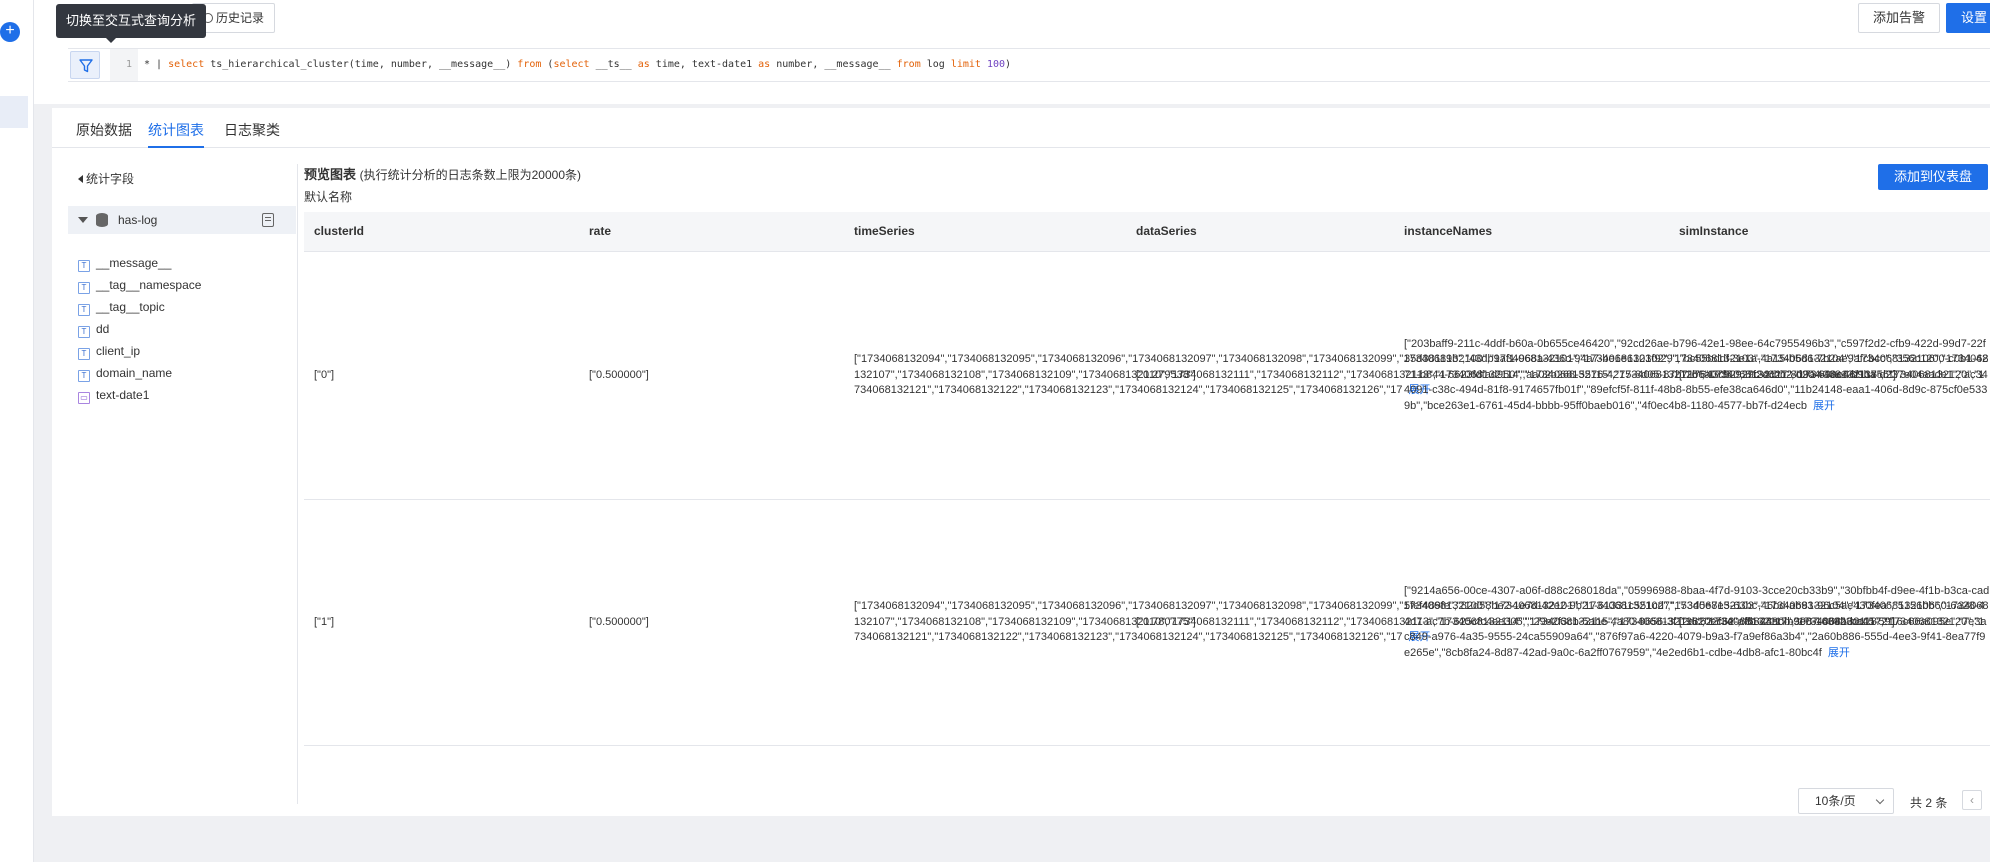  What do you see at coordinates (80, 179) in the screenshot?
I see `caret-left-icon` at bounding box center [80, 179].